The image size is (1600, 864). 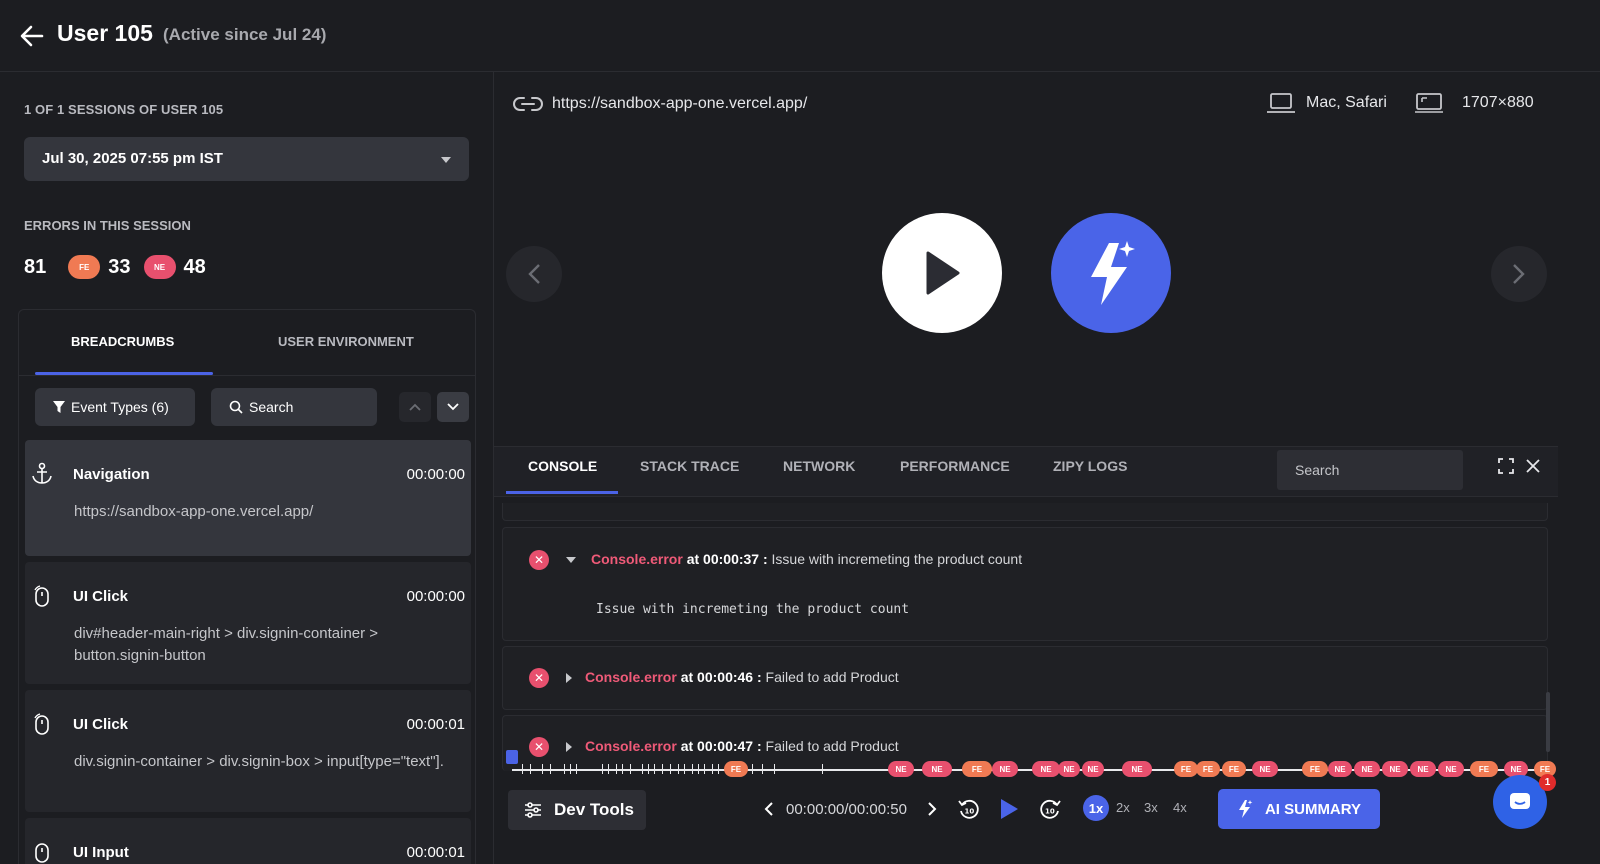 What do you see at coordinates (246, 159) in the screenshot?
I see `session-dropdown: Jul 30, 2025 07:55 pm IST` at bounding box center [246, 159].